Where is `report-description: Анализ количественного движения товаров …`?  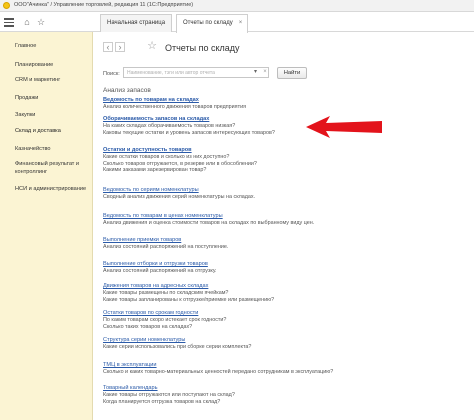 report-description: Анализ количественного движения товаров … is located at coordinates (175, 107).